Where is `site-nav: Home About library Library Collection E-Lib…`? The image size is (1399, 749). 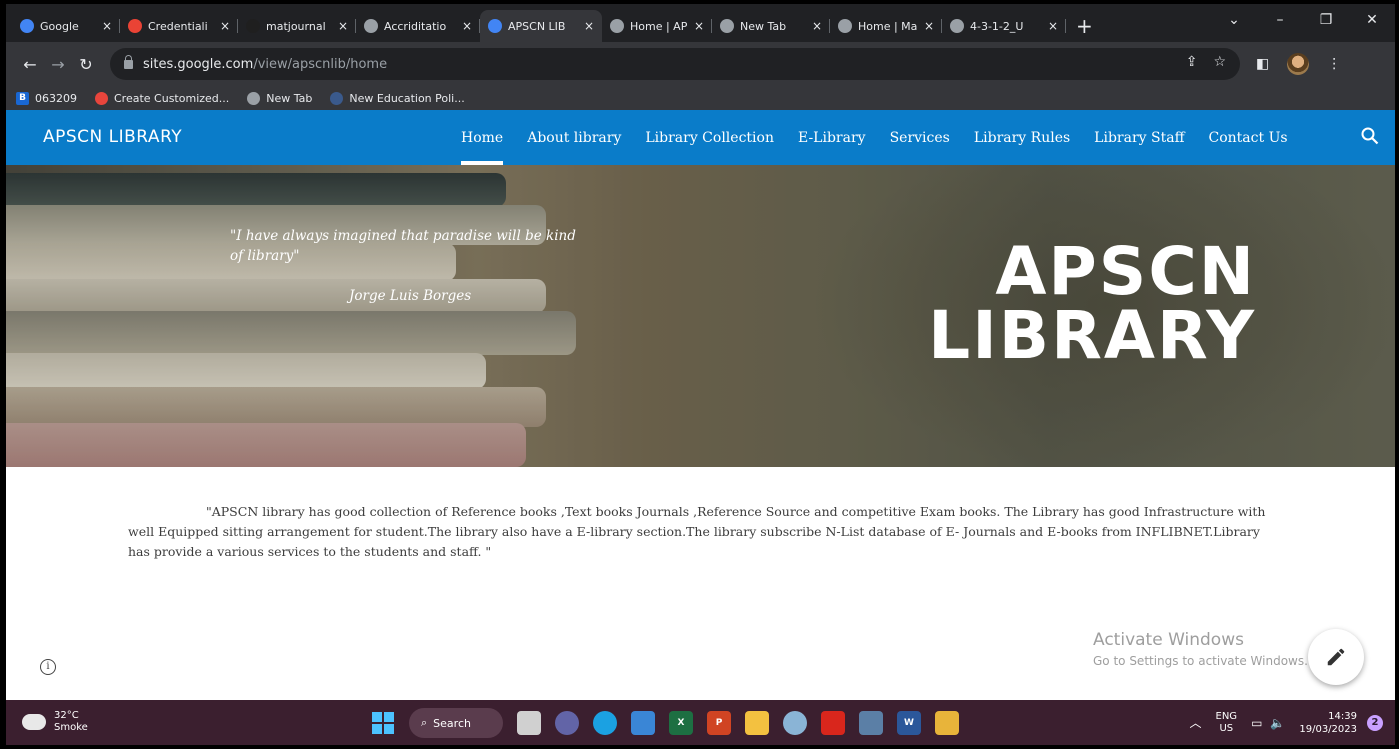
site-nav: Home About library Library Collection E-Lib… is located at coordinates (874, 137).